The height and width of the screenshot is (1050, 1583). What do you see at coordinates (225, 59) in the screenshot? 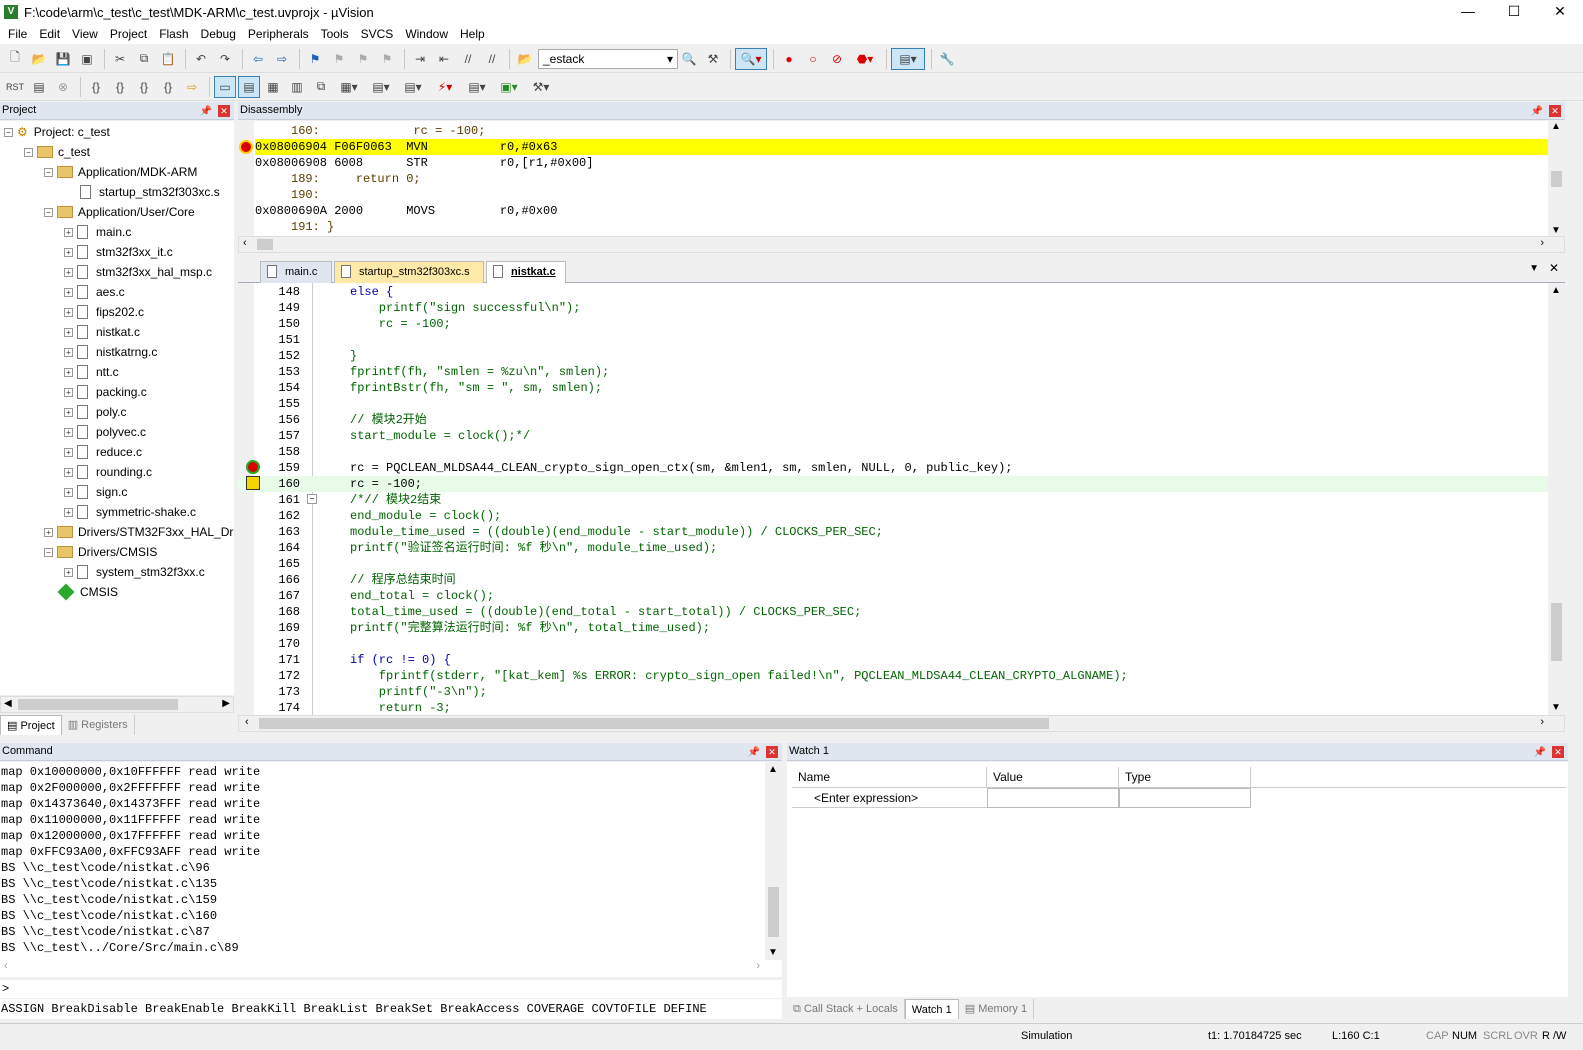
I see `redo-icon: ↷` at bounding box center [225, 59].